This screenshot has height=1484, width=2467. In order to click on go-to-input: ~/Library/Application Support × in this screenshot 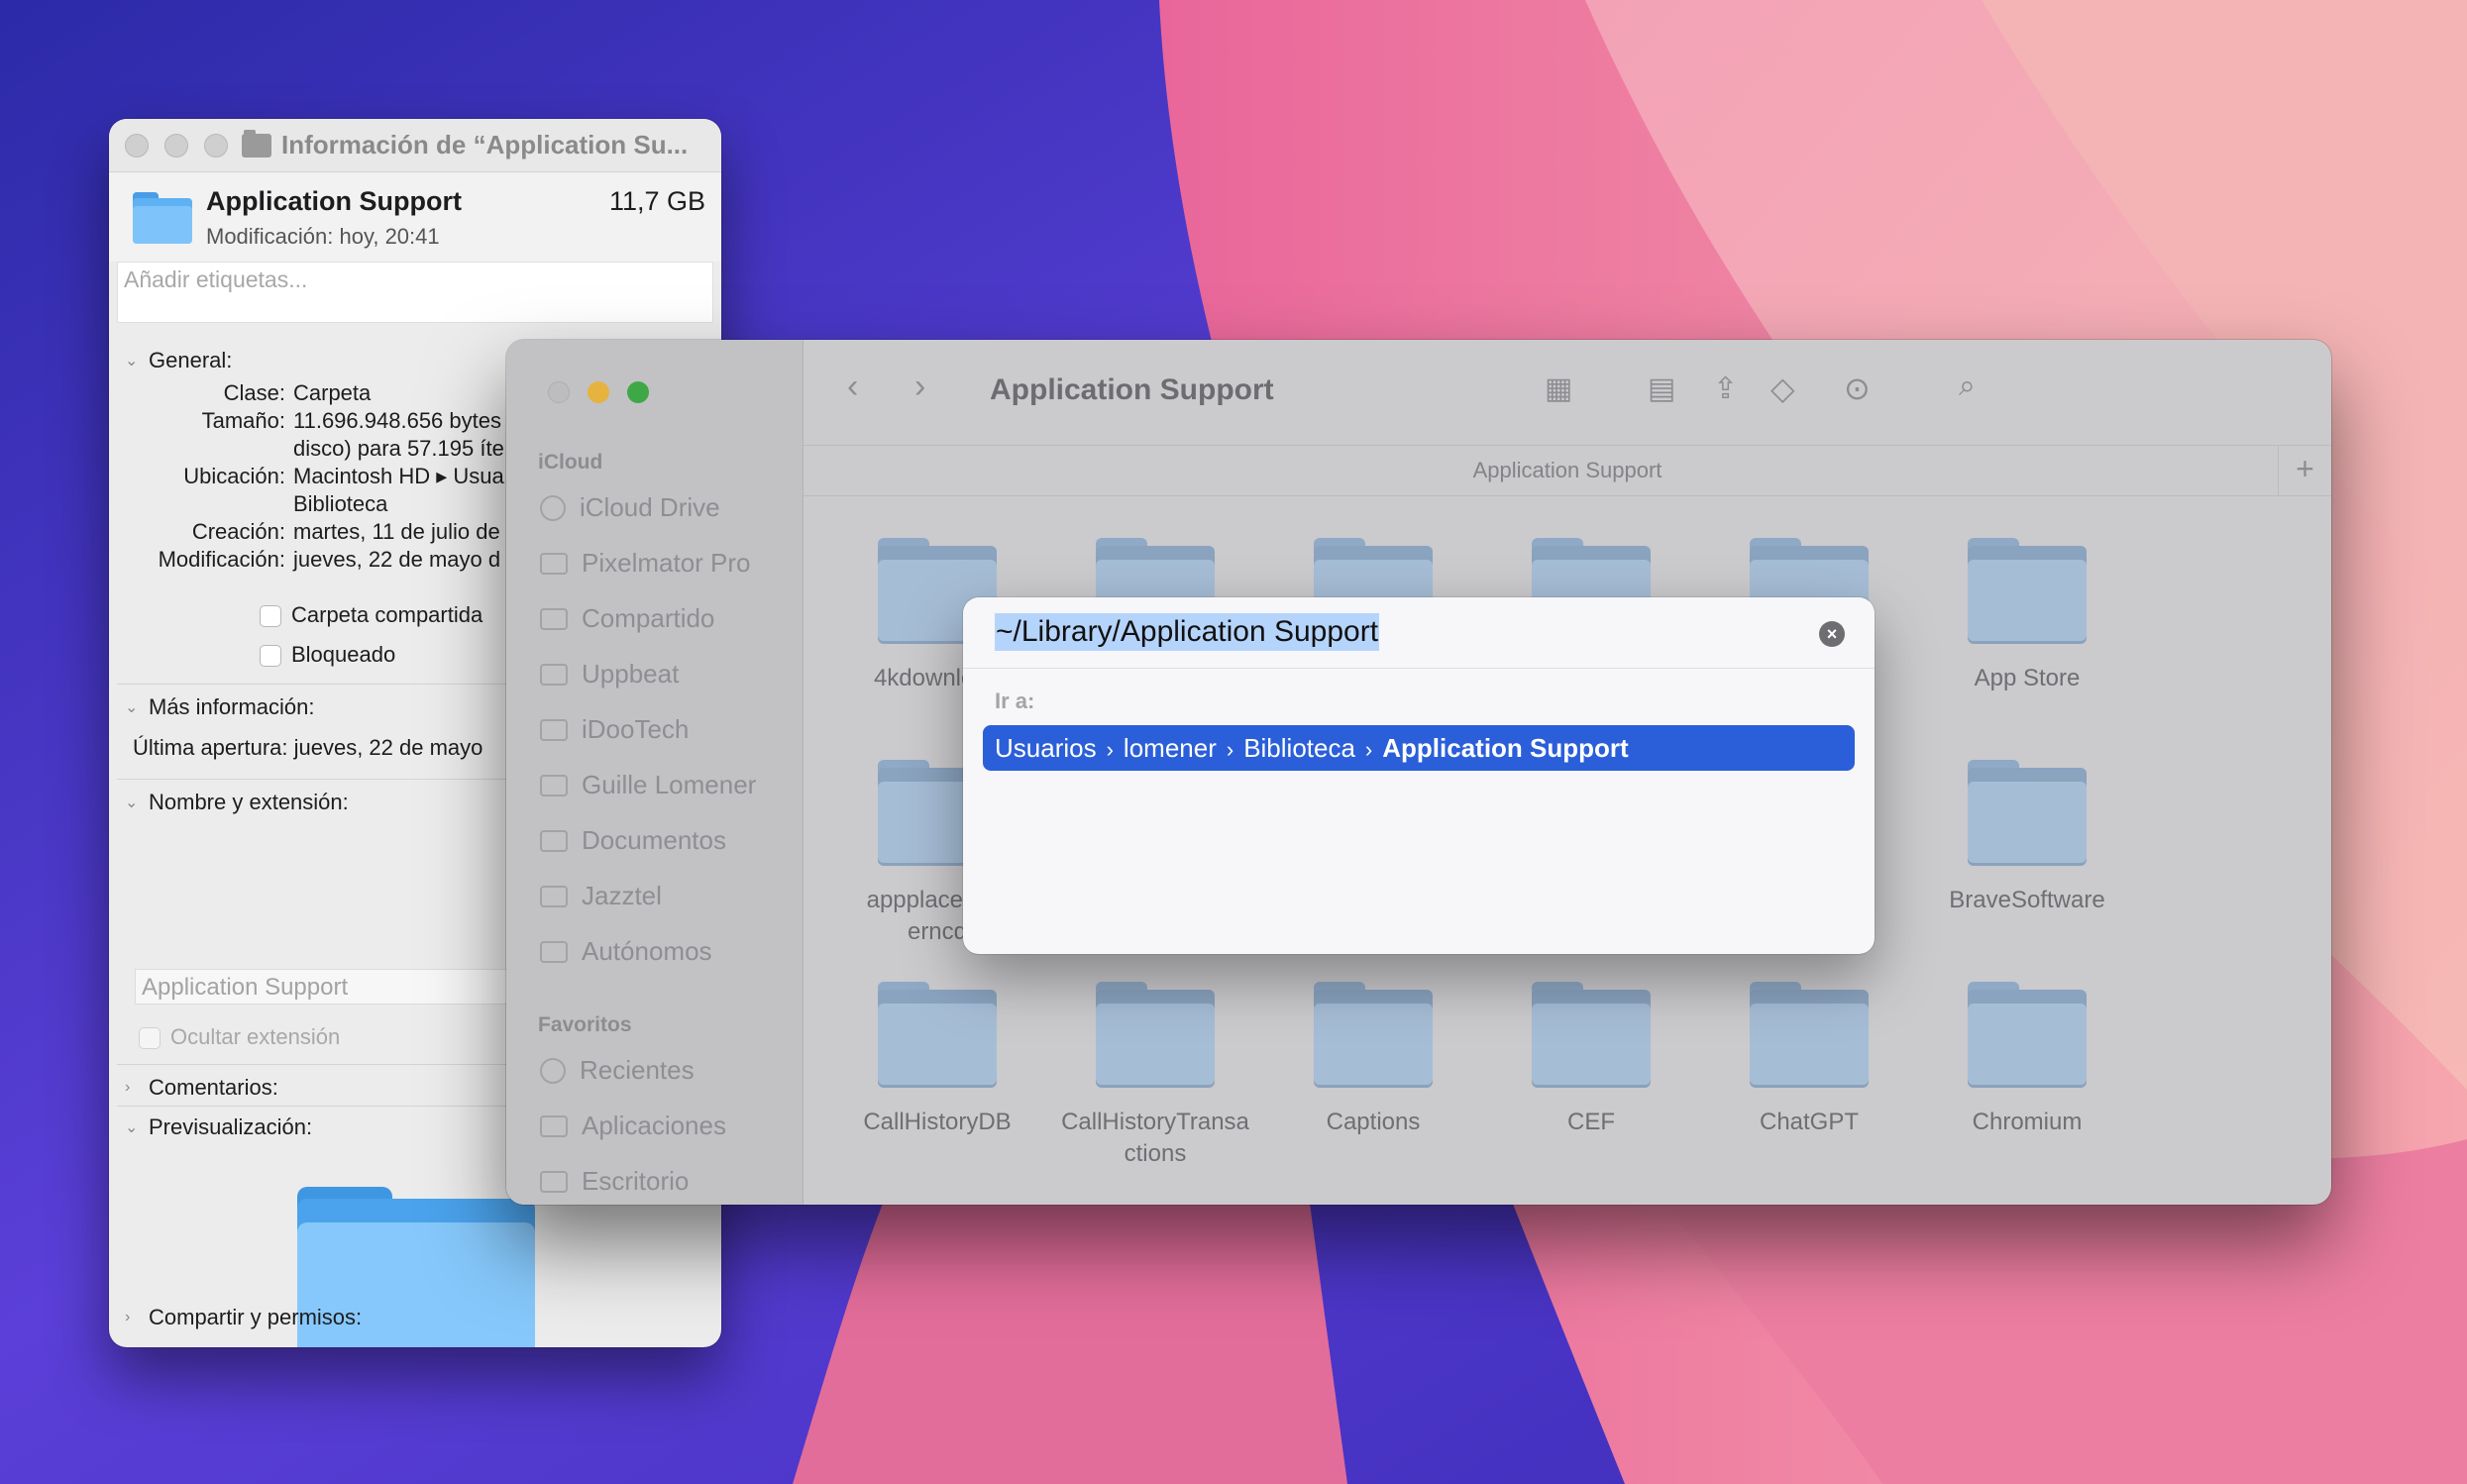, I will do `click(1419, 633)`.